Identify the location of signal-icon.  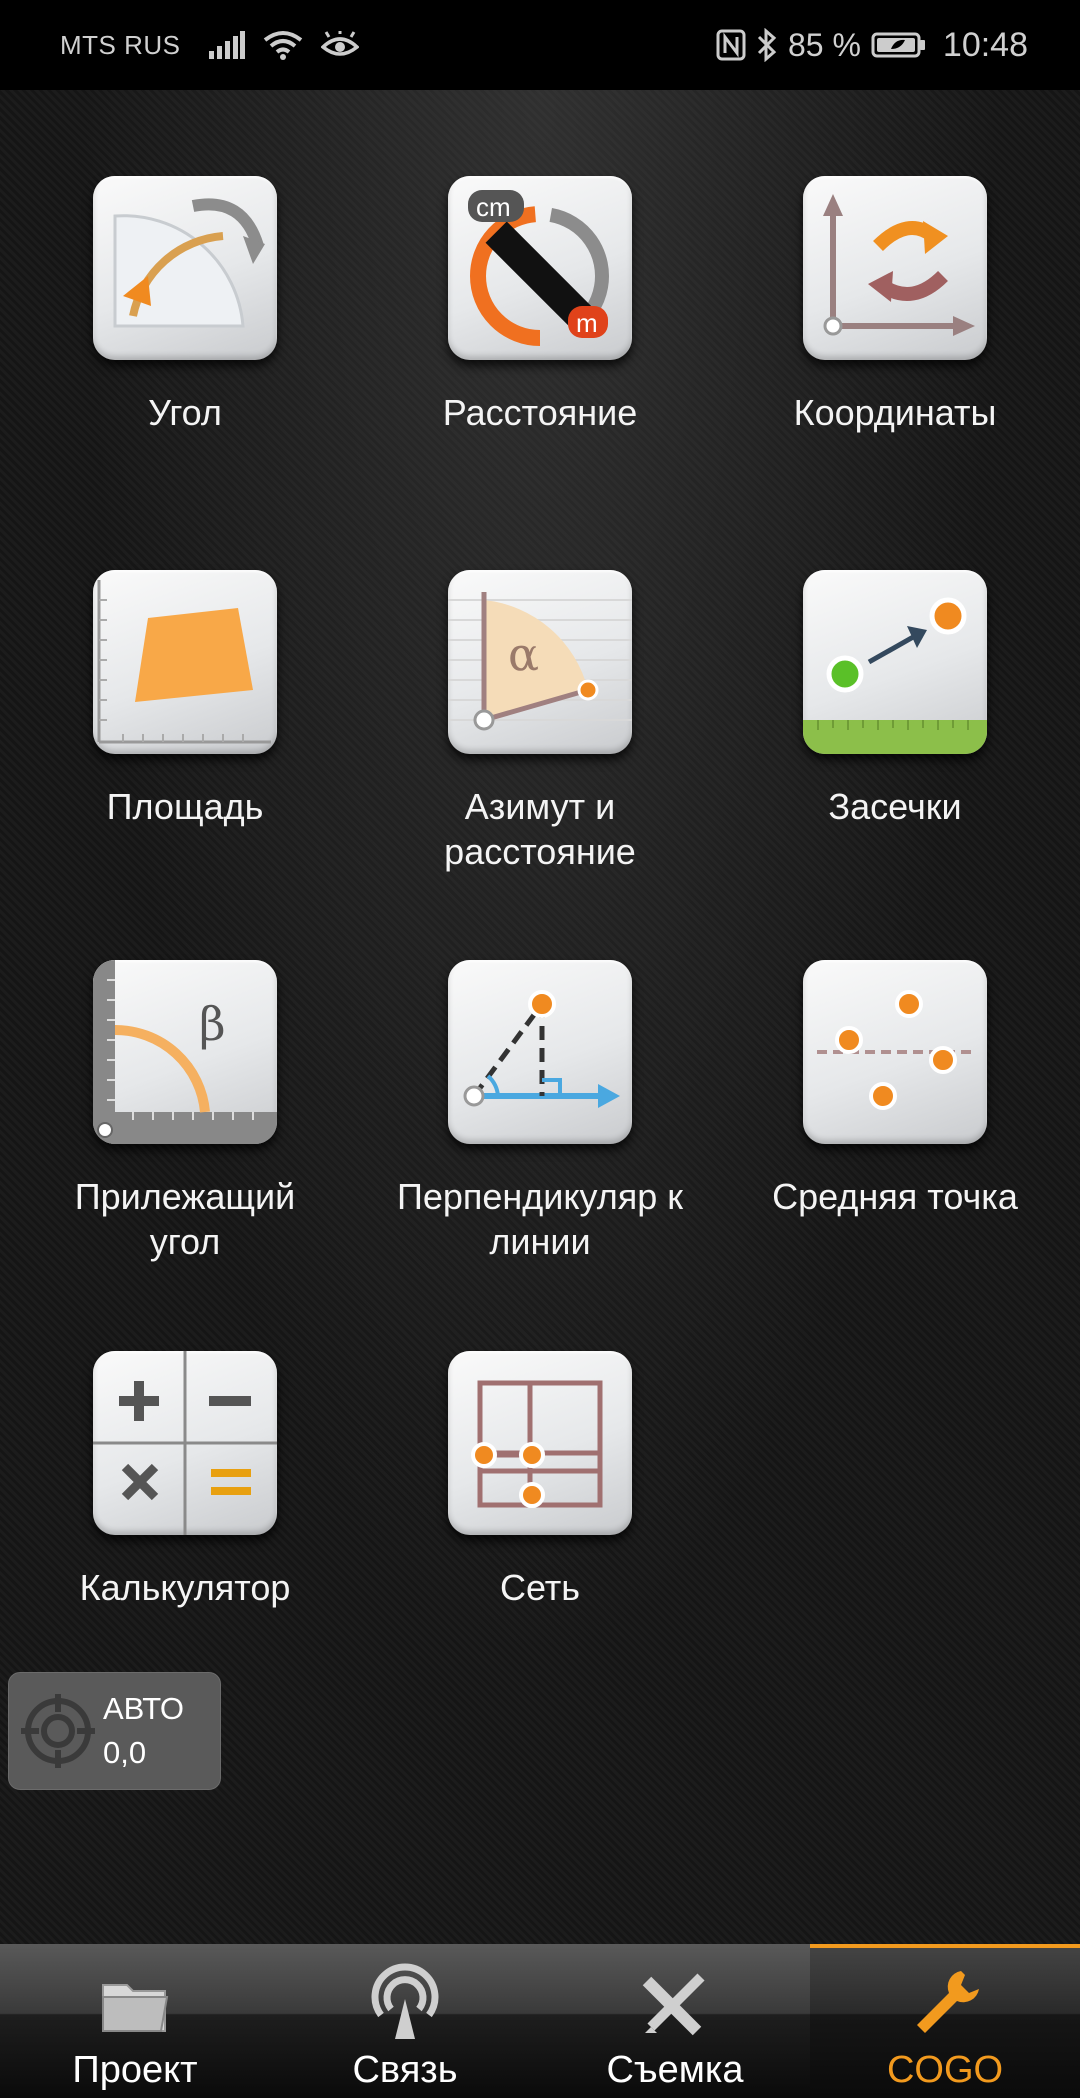
(226, 45).